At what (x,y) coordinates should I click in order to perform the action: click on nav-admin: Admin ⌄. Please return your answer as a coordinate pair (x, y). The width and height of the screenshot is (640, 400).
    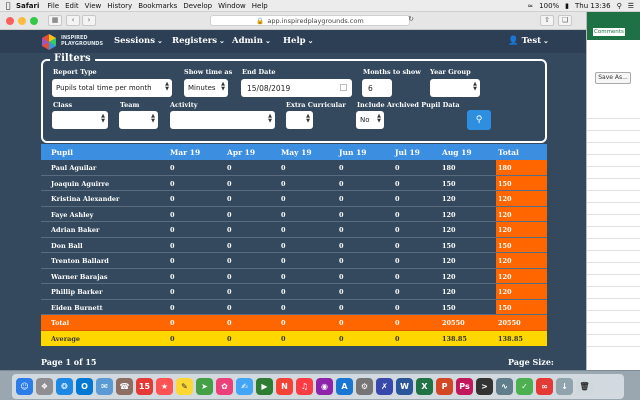
    Looking at the image, I should click on (251, 41).